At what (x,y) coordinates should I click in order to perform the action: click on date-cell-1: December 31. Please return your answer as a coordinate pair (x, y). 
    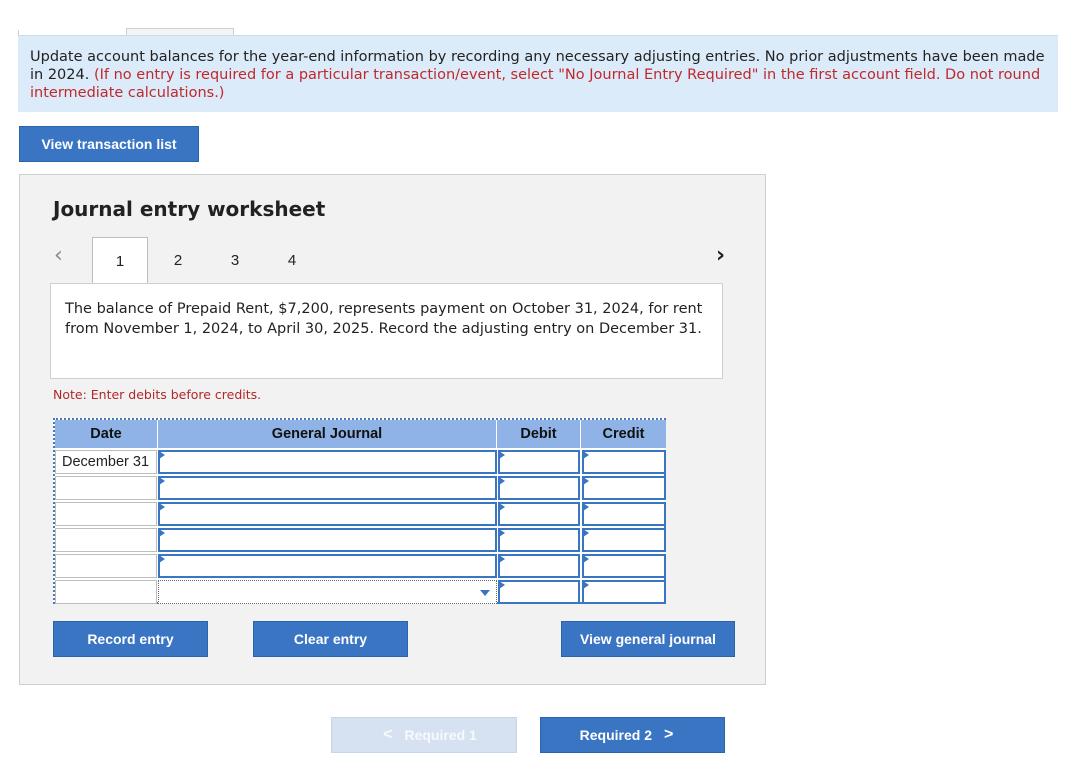
    Looking at the image, I should click on (106, 462).